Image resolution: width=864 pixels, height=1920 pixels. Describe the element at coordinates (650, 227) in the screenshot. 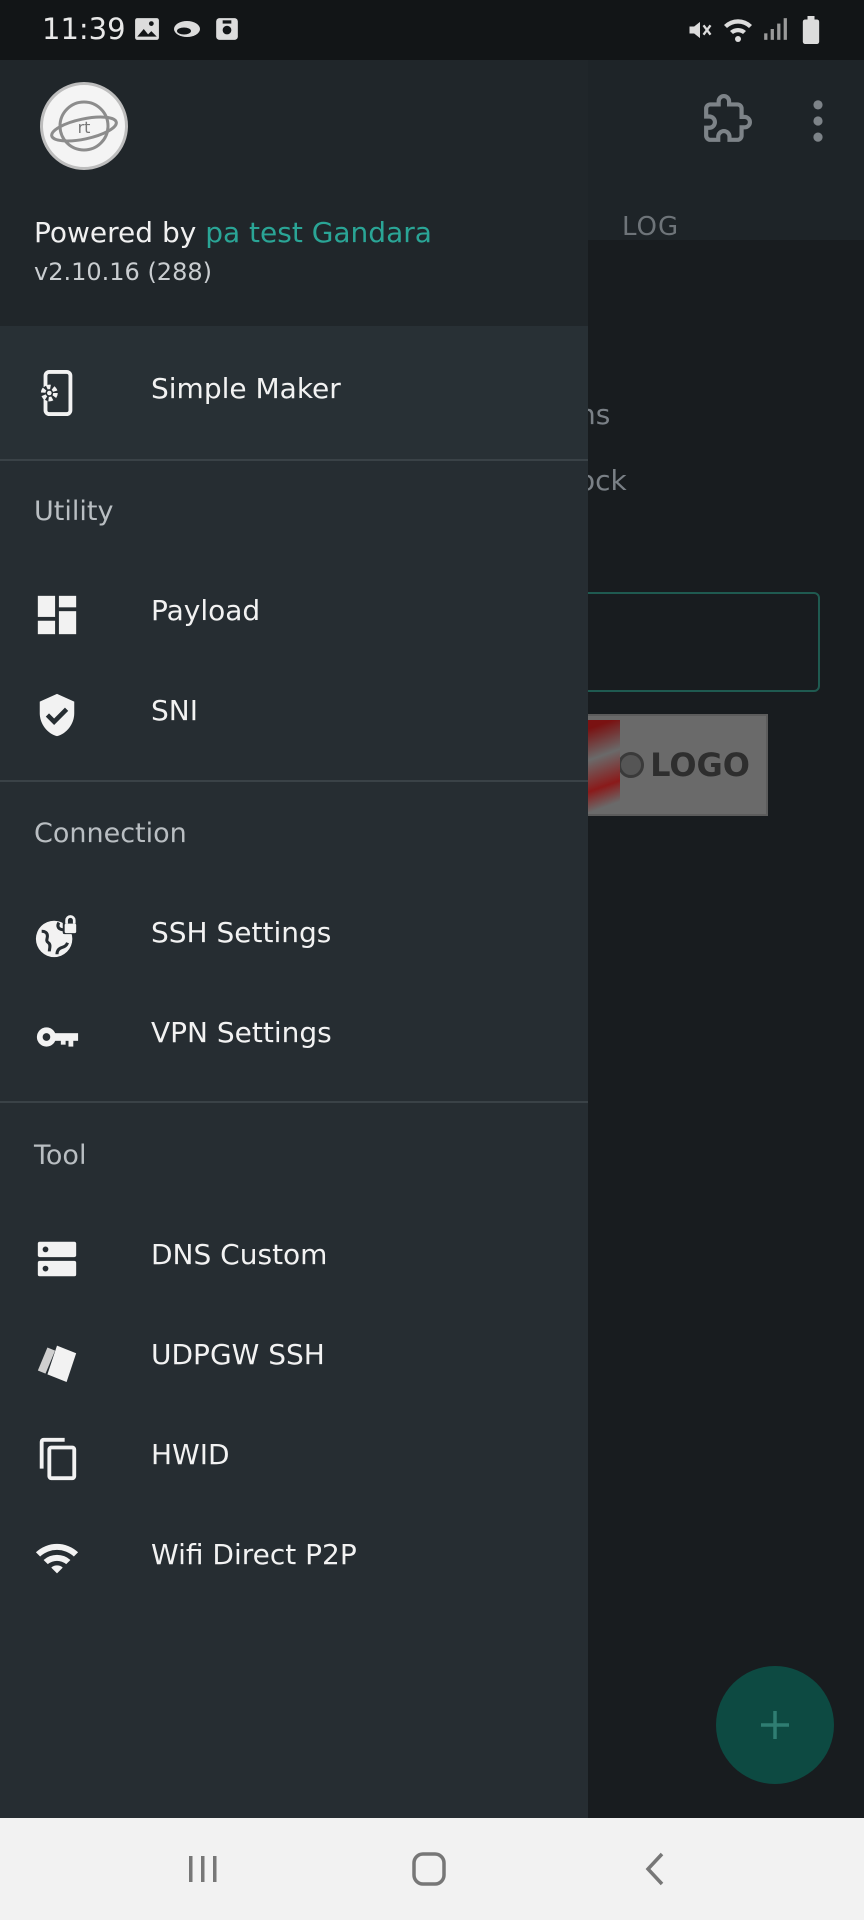

I see `tab-log: LOG` at that location.